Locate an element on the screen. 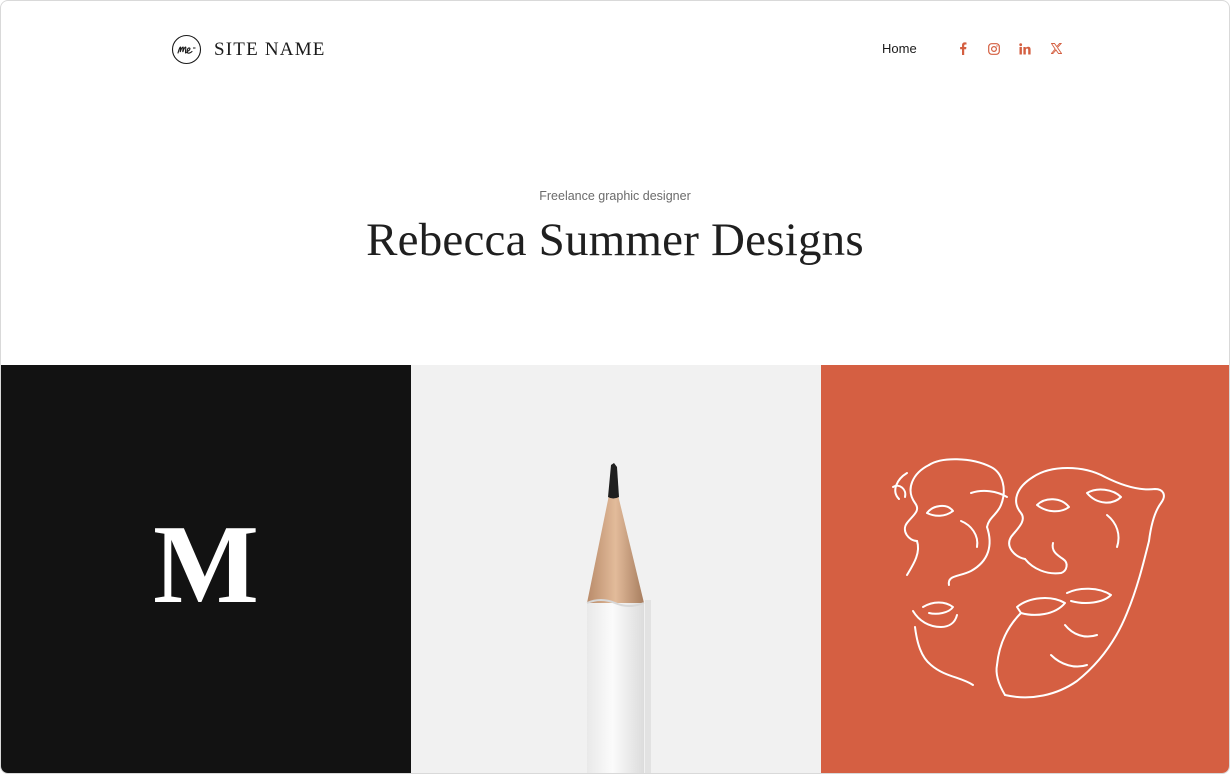 The image size is (1230, 774). social-links is located at coordinates (1009, 48).